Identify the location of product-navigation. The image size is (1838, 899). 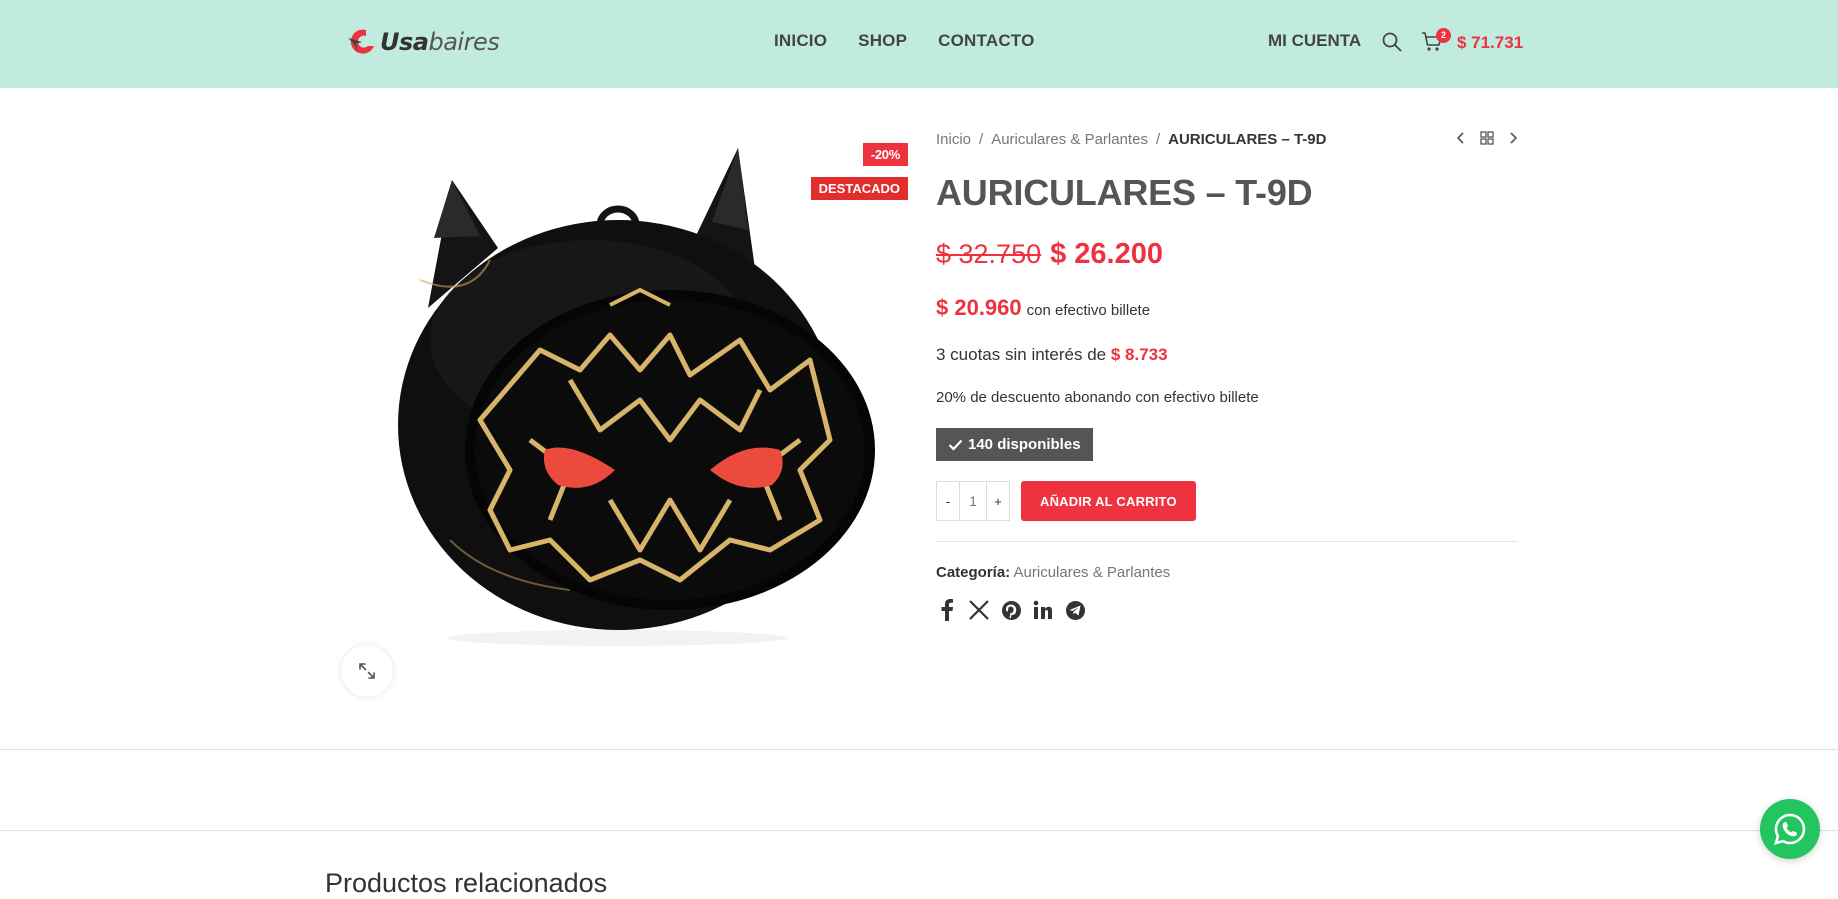
(1487, 138).